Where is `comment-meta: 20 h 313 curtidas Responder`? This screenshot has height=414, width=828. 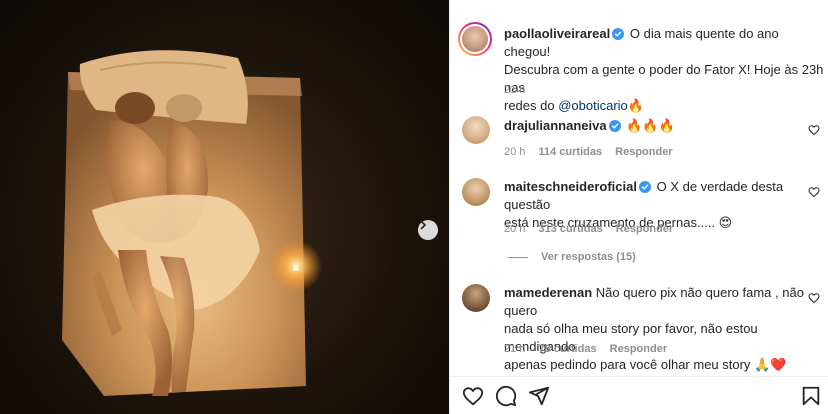 comment-meta: 20 h 313 curtidas Responder is located at coordinates (588, 229).